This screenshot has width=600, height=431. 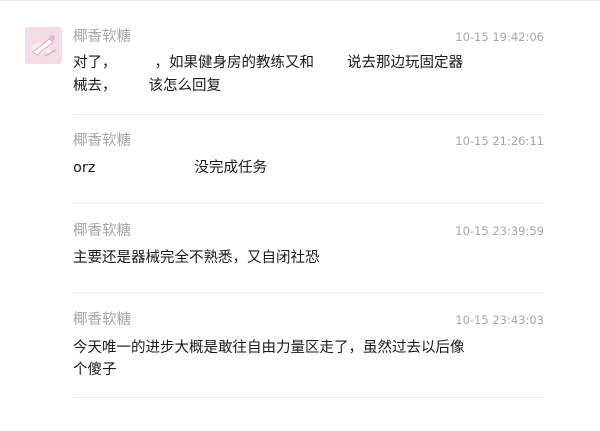 I want to click on message-text-segment: 说去那边玩固定器, so click(x=405, y=63).